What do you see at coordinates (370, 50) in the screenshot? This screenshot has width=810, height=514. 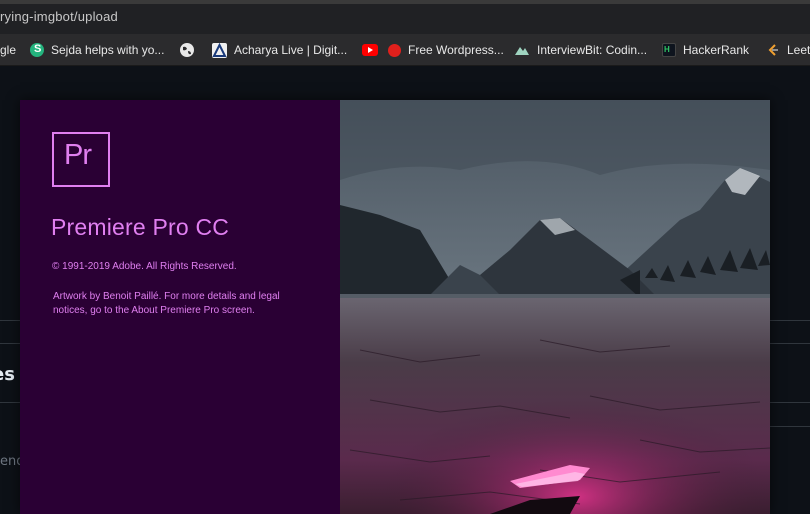 I see `youtube-icon` at bounding box center [370, 50].